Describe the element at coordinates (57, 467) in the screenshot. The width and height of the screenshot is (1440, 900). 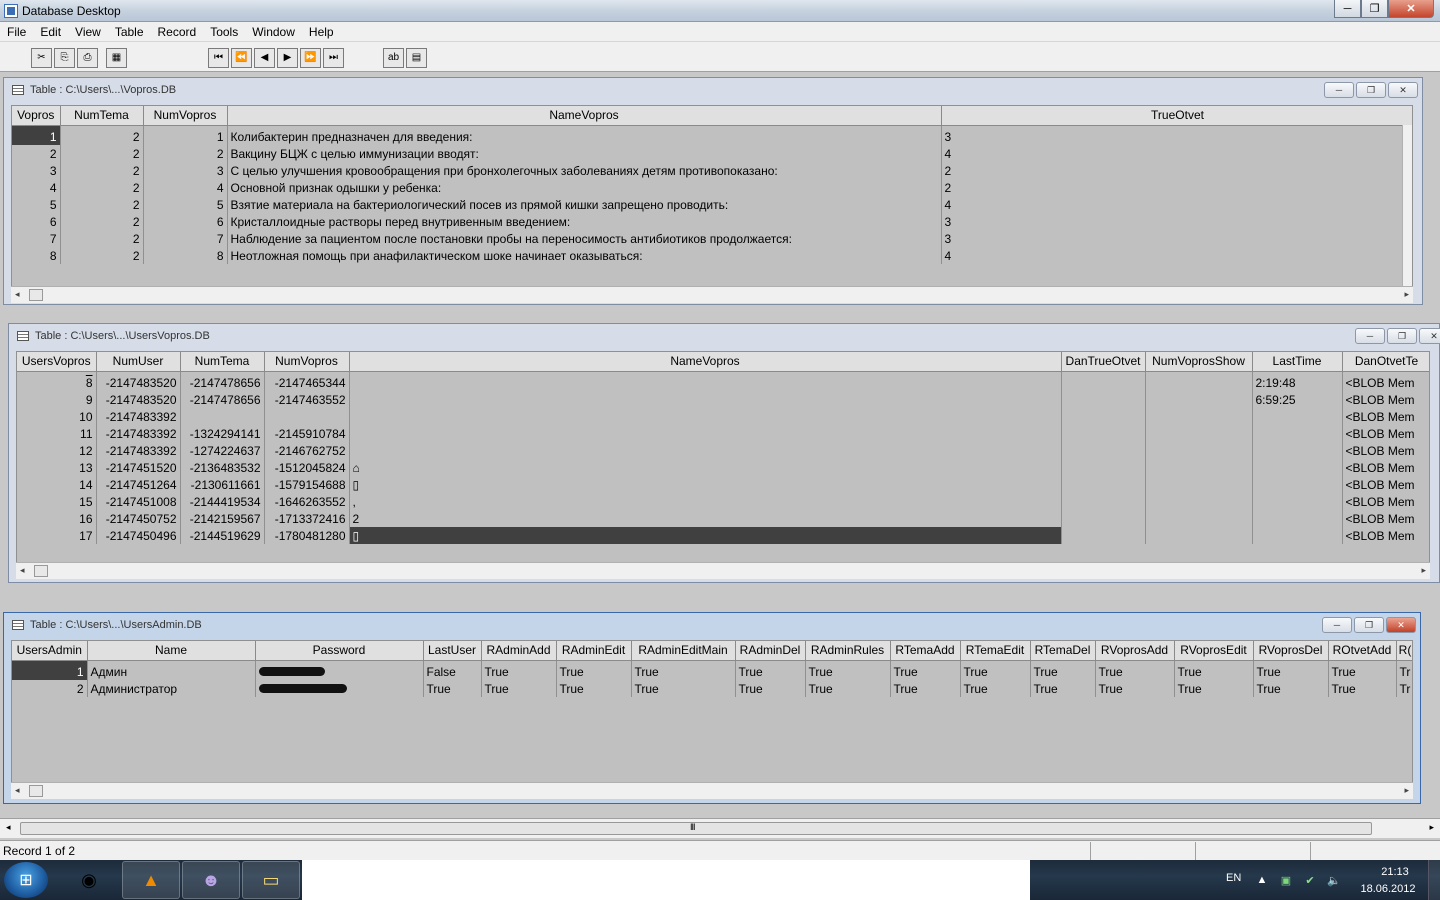
I see `cell: 13` at that location.